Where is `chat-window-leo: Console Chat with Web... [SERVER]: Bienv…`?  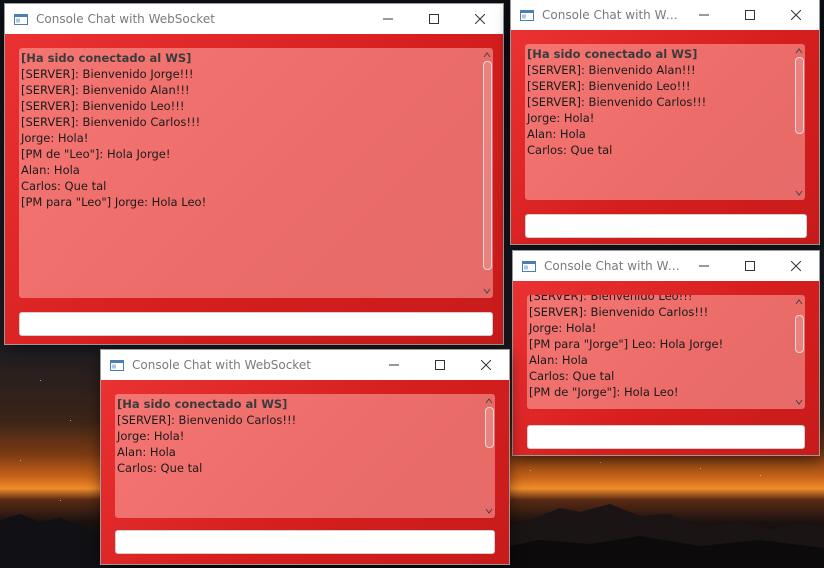 chat-window-leo: Console Chat with Web... [SERVER]: Bienv… is located at coordinates (666, 353).